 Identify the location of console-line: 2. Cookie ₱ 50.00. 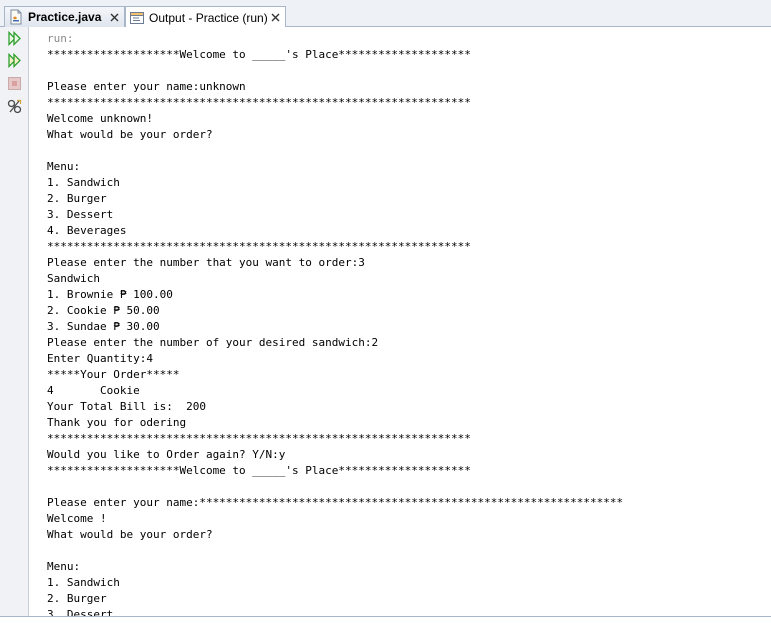
(103, 310).